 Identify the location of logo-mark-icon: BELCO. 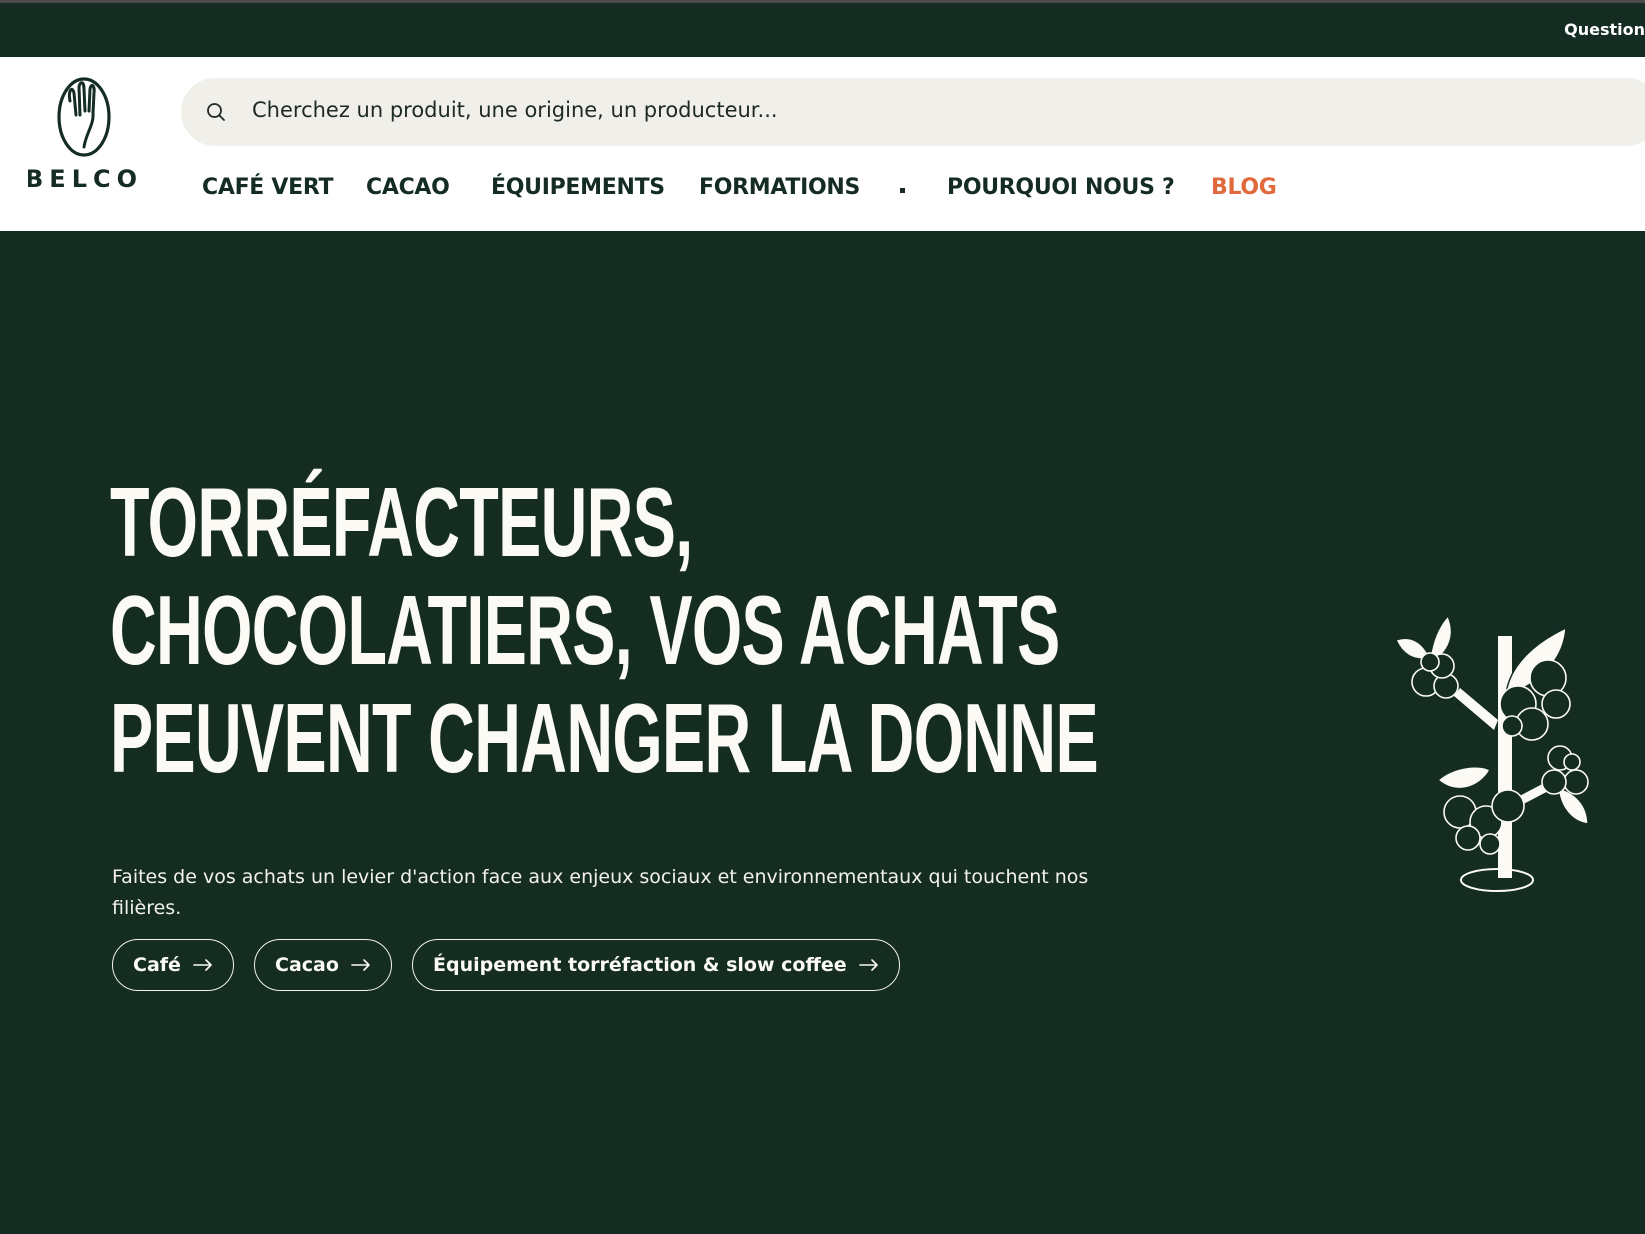
(82, 135).